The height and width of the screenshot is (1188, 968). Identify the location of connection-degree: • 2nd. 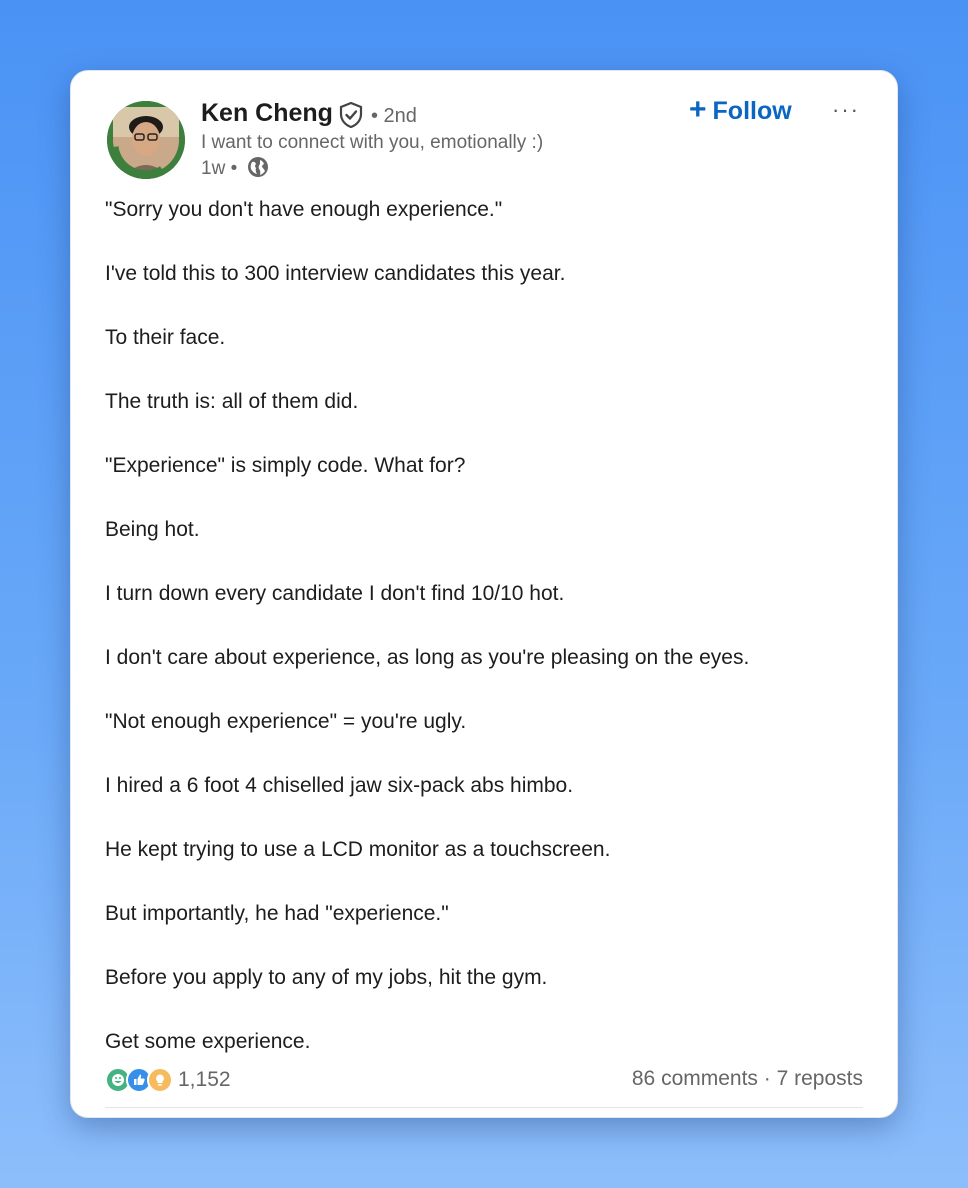
(394, 116).